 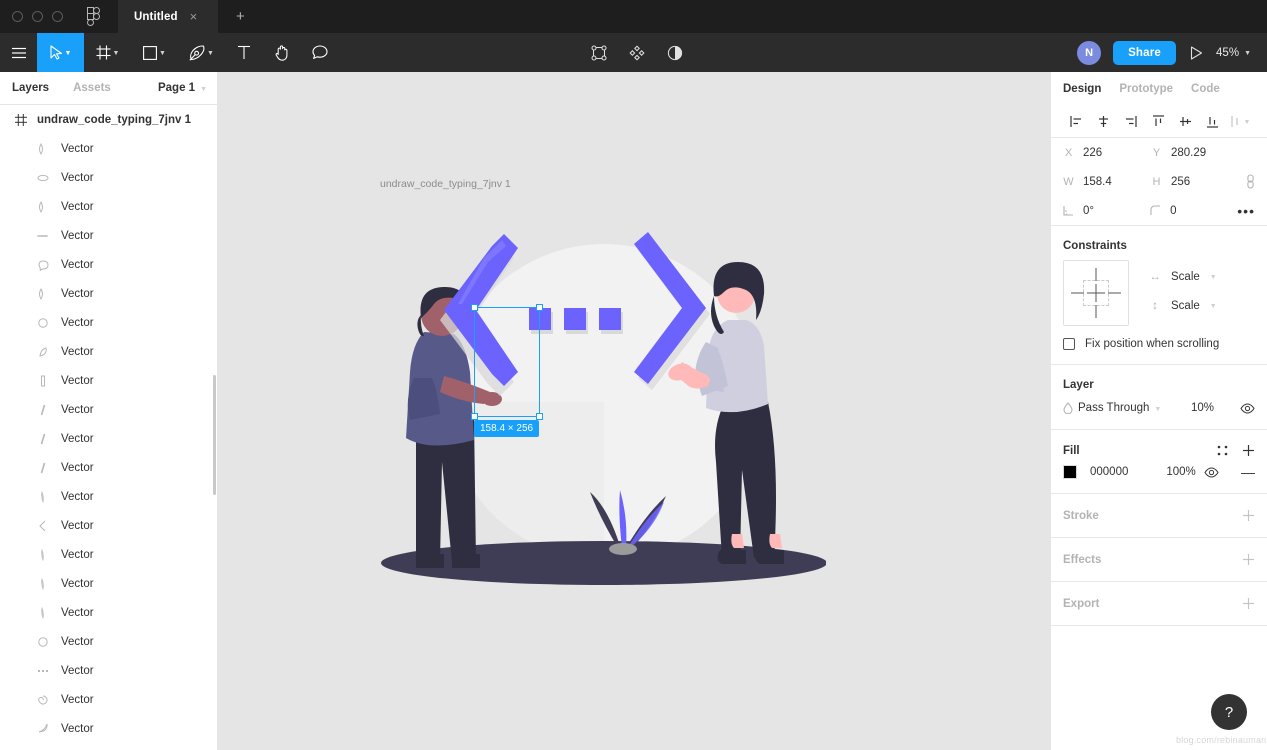 What do you see at coordinates (1185, 121) in the screenshot?
I see `align-vertical-center-icon` at bounding box center [1185, 121].